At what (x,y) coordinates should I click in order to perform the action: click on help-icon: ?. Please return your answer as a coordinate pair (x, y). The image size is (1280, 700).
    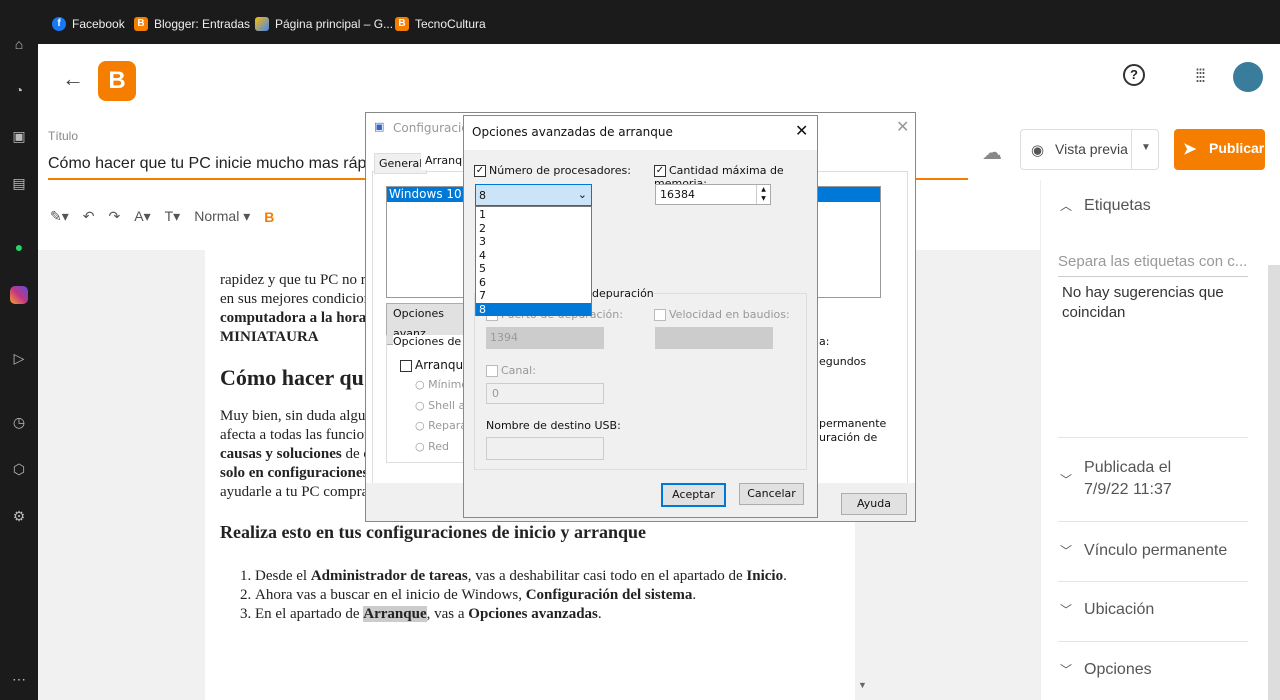
    Looking at the image, I should click on (1134, 75).